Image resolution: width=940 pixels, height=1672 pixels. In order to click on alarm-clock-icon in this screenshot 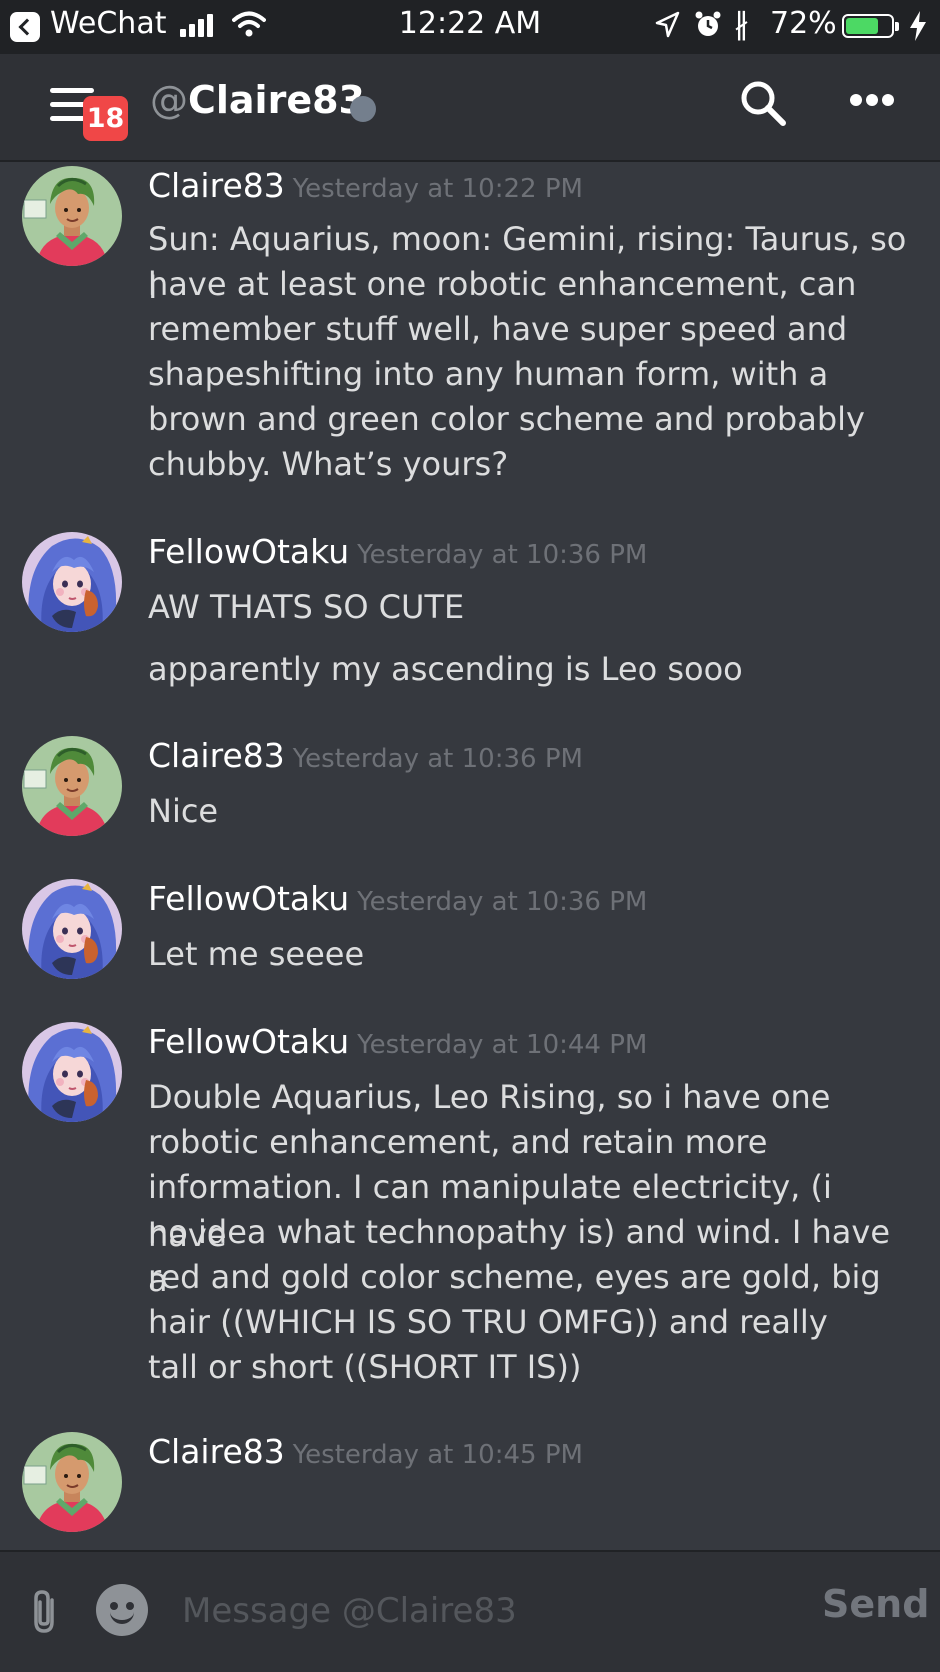, I will do `click(708, 23)`.